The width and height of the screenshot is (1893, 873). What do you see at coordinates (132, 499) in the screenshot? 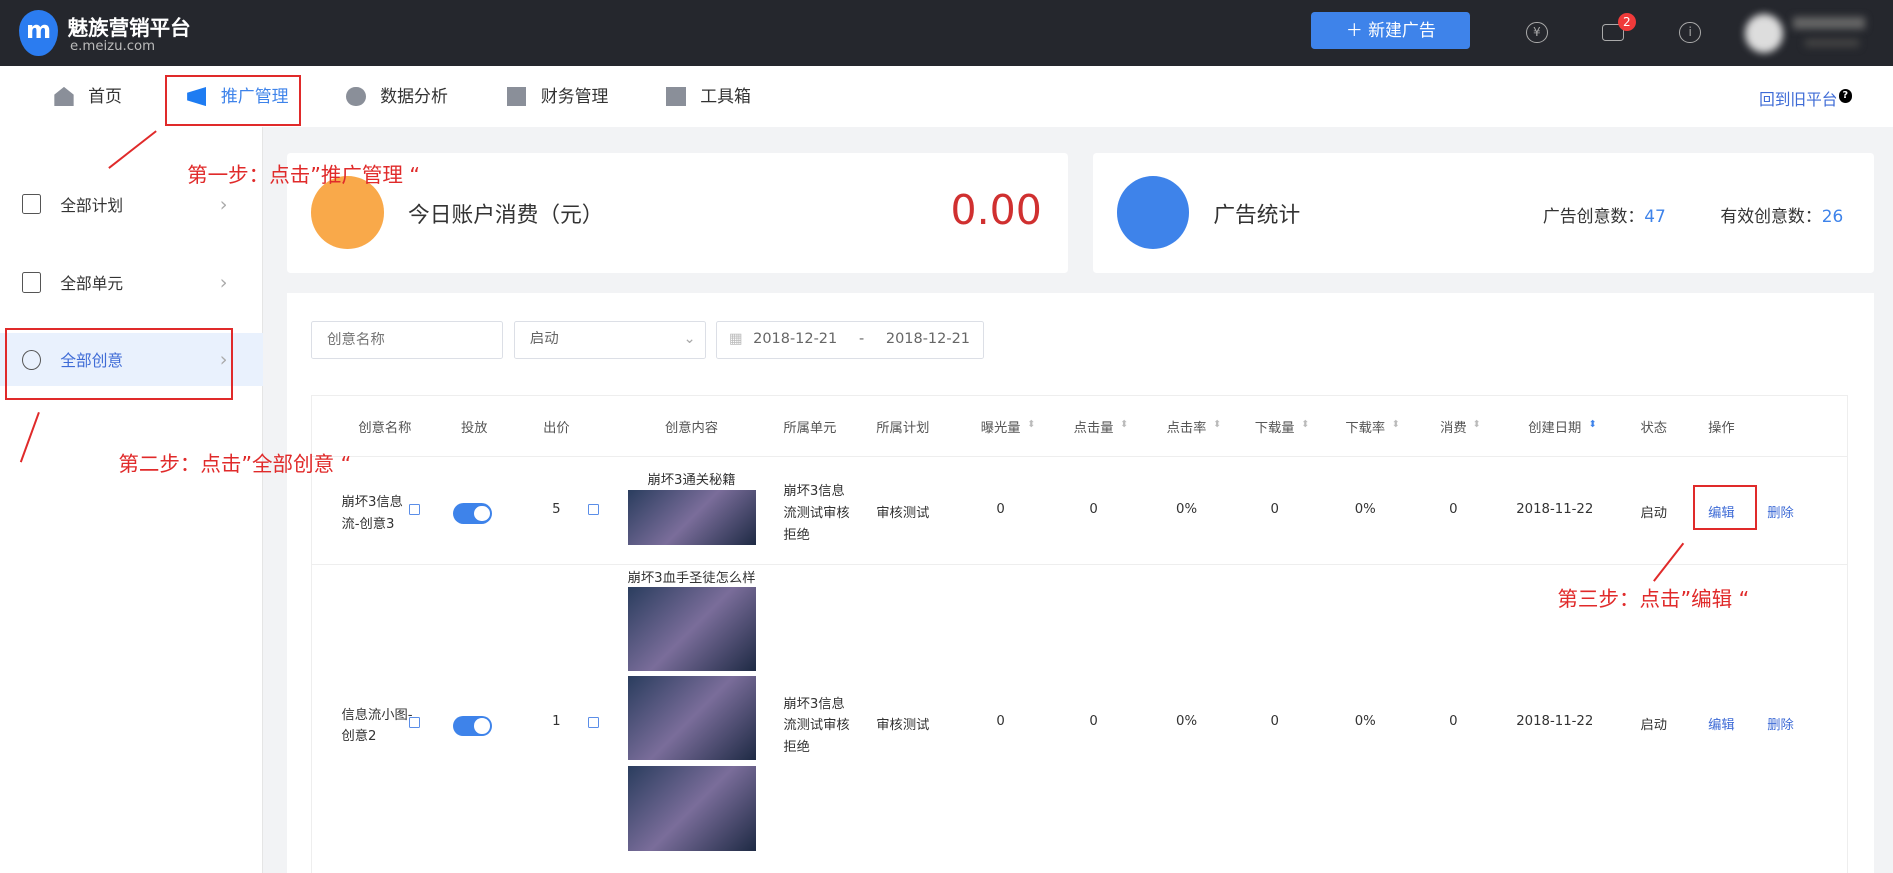
I see `sidebar: 全部计划 › 全部单元 › 全部创意 ›` at bounding box center [132, 499].